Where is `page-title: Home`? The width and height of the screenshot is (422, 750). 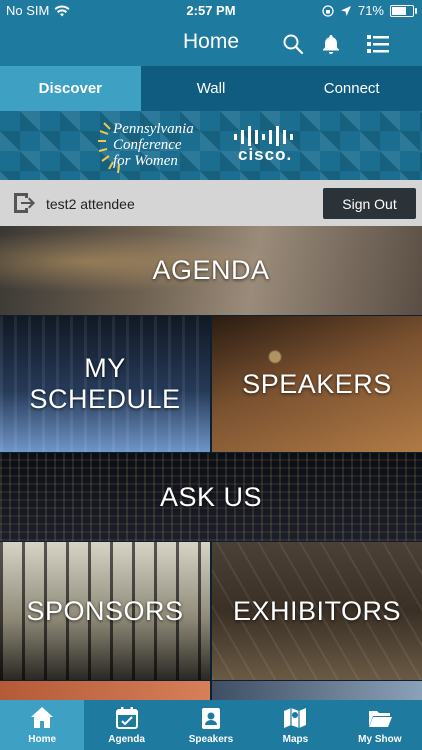
page-title: Home is located at coordinates (211, 41).